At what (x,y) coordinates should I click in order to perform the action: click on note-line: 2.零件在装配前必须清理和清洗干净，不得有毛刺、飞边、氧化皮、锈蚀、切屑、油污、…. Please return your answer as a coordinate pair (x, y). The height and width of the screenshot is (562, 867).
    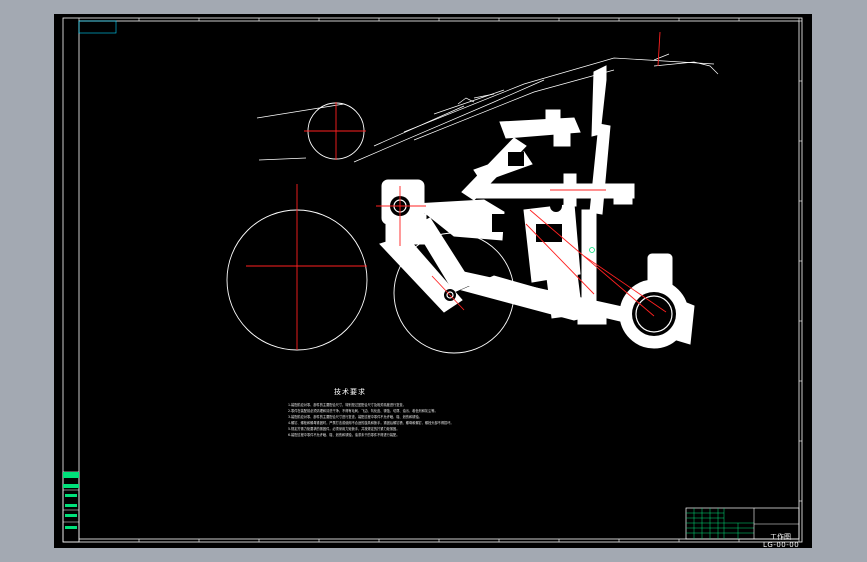
    Looking at the image, I should click on (363, 411).